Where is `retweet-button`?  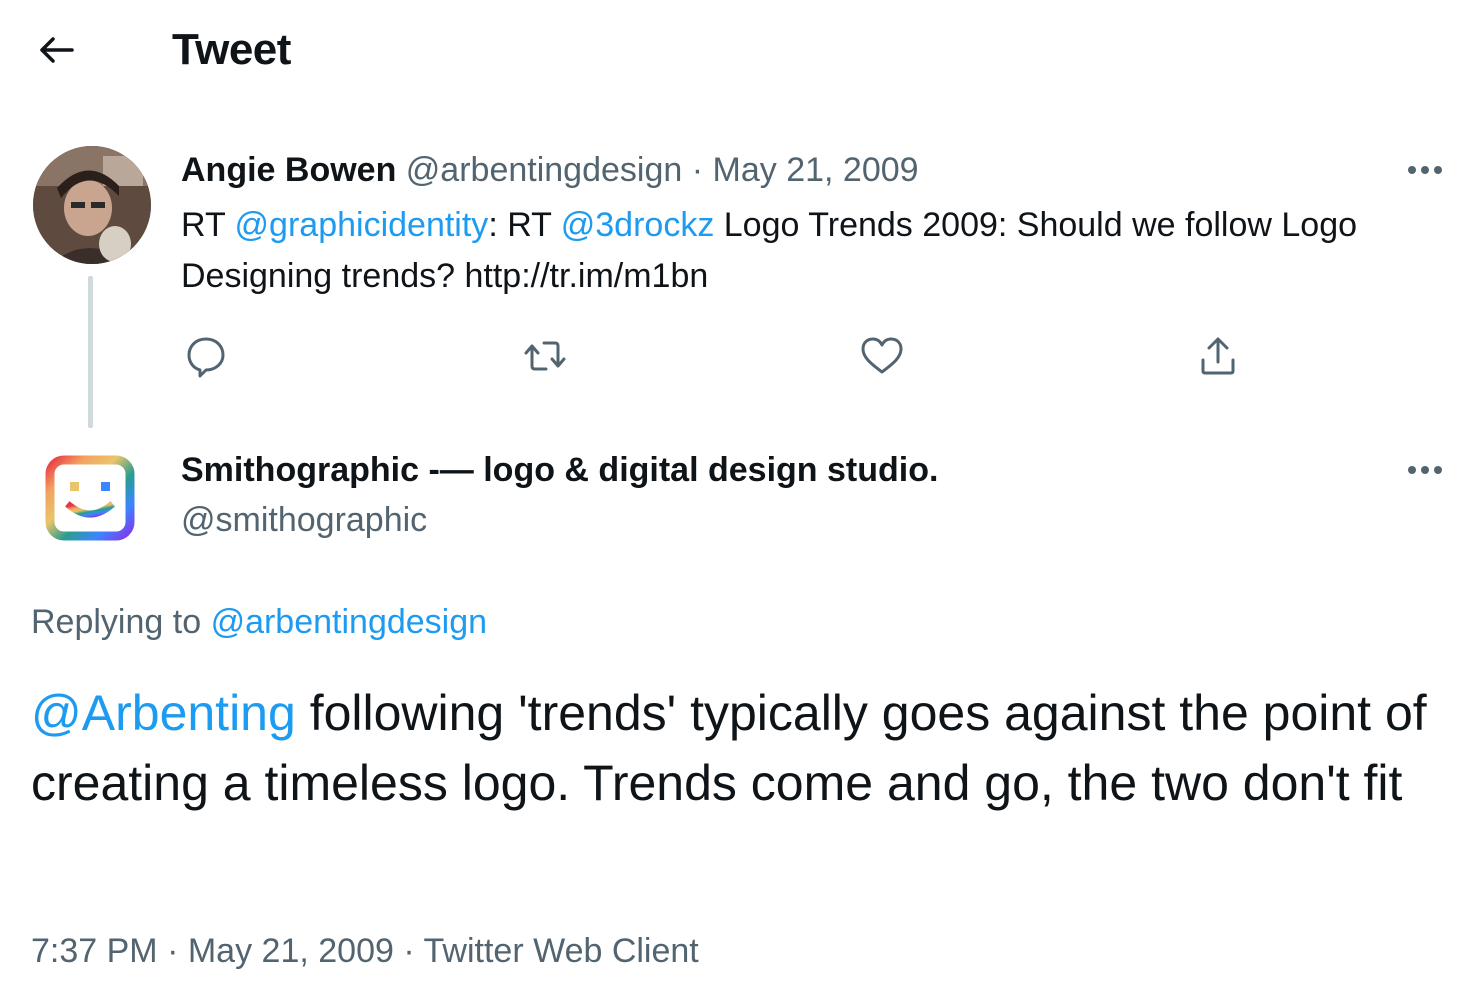
retweet-button is located at coordinates (545, 356).